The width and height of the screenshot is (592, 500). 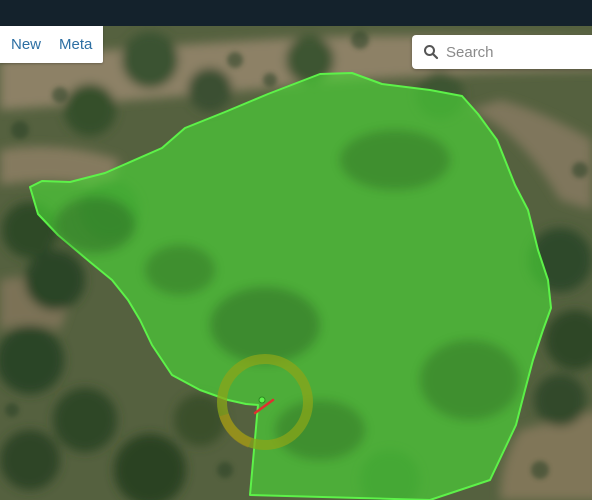 I want to click on search-input, so click(x=511, y=52).